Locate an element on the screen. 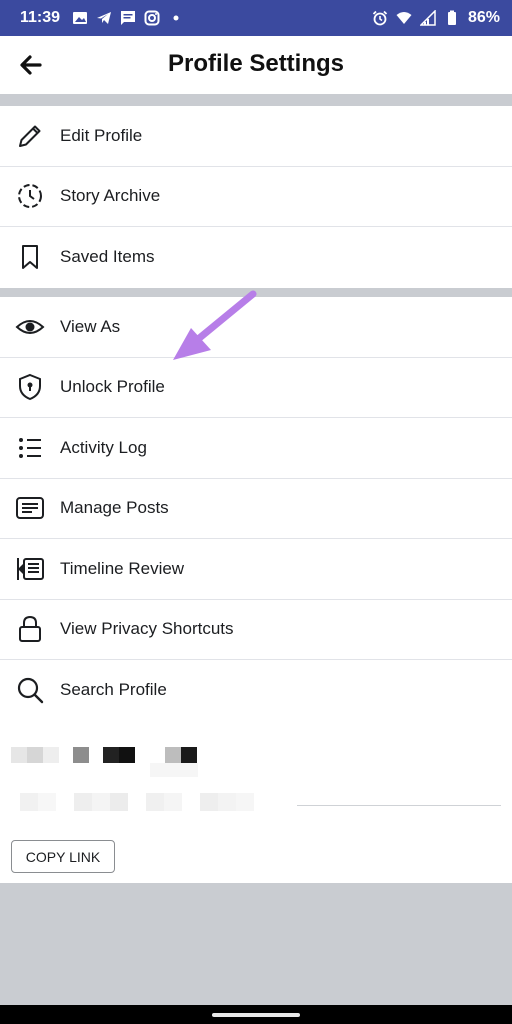 This screenshot has height=1024, width=512. search-icon is located at coordinates (30, 690).